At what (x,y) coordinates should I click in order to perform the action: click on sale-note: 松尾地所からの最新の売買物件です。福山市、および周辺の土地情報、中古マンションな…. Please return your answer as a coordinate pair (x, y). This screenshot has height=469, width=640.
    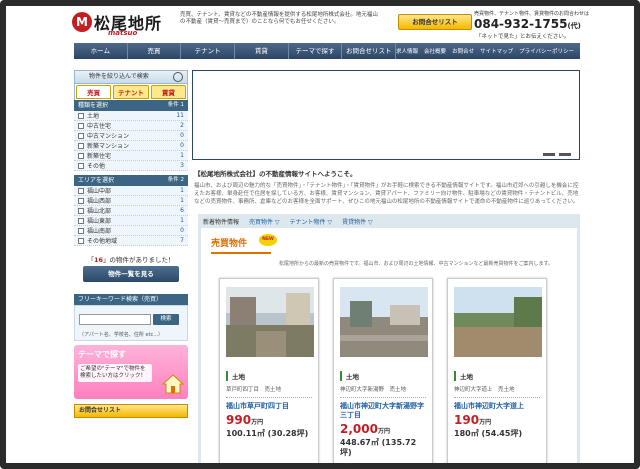
    Looking at the image, I should click on (416, 264).